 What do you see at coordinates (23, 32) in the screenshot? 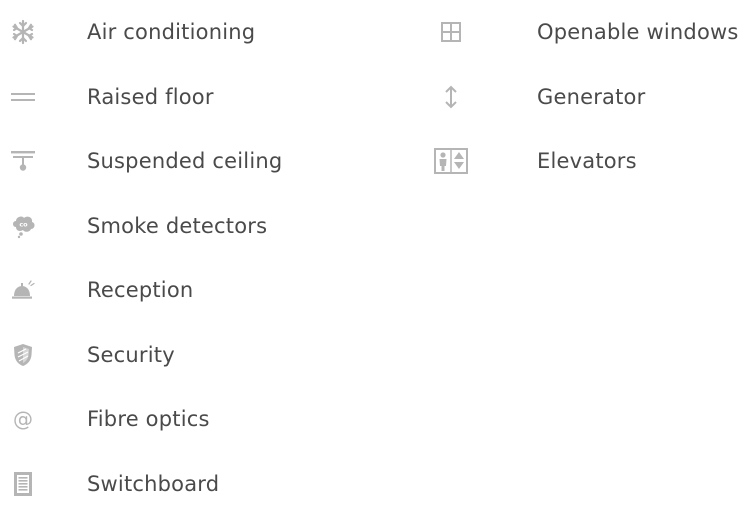
I see `snowflake-icon` at bounding box center [23, 32].